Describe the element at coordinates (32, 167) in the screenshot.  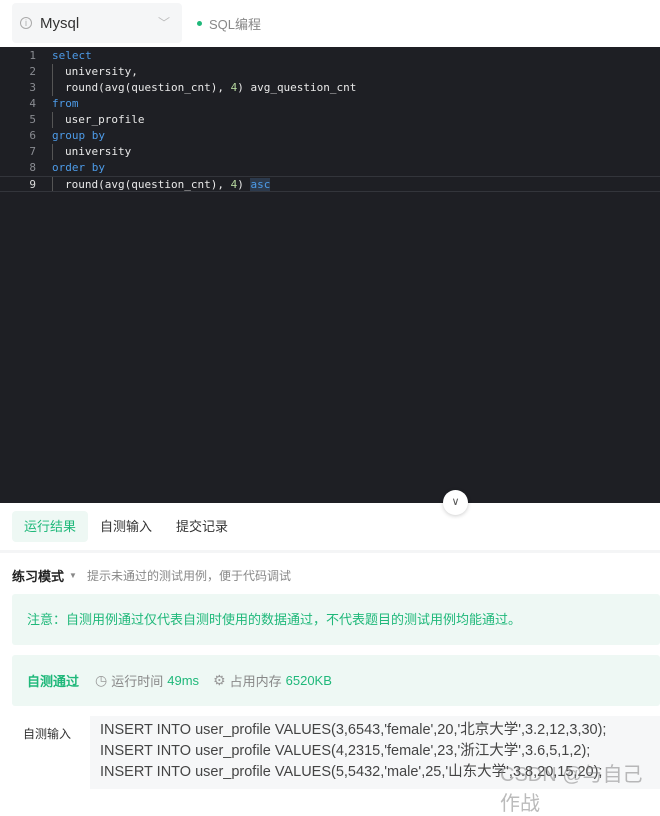
I see `line-number: 8` at that location.